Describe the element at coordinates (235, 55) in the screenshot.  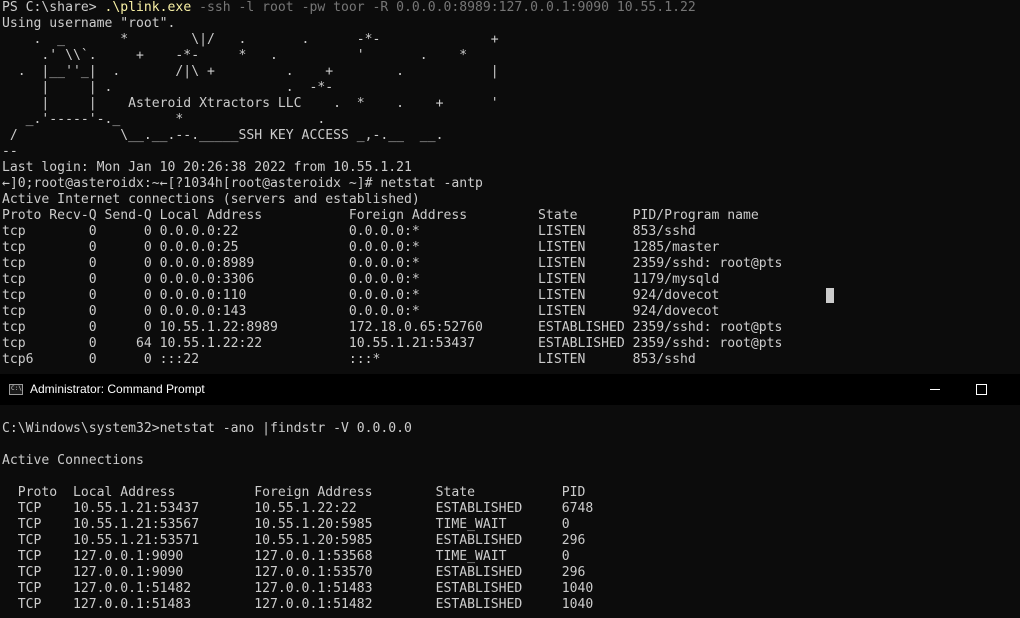
I see `terminal-line: .' \\`. + -*- * . ' . *` at that location.